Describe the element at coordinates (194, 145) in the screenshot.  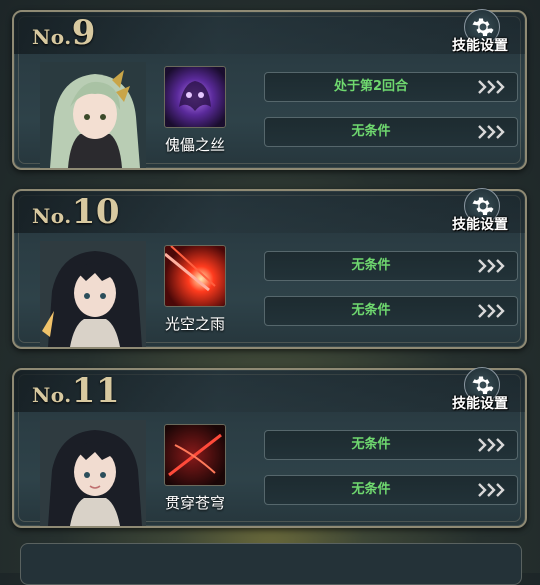
I see `skill-name: 傀儡之丝` at that location.